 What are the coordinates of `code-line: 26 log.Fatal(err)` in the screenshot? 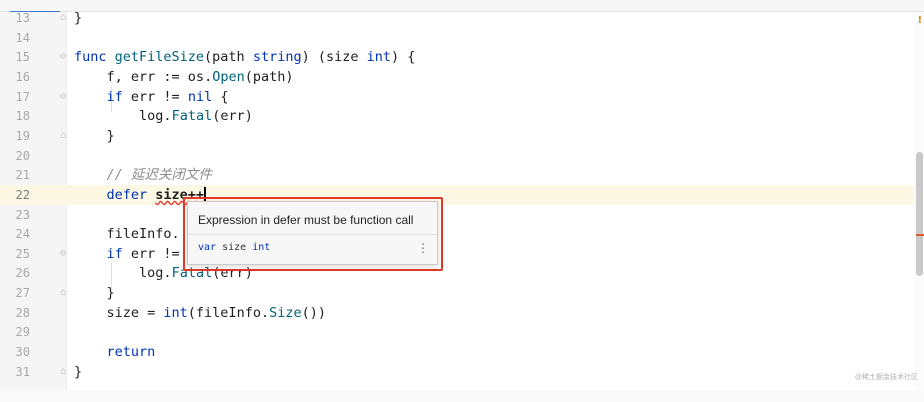 It's located at (462, 273).